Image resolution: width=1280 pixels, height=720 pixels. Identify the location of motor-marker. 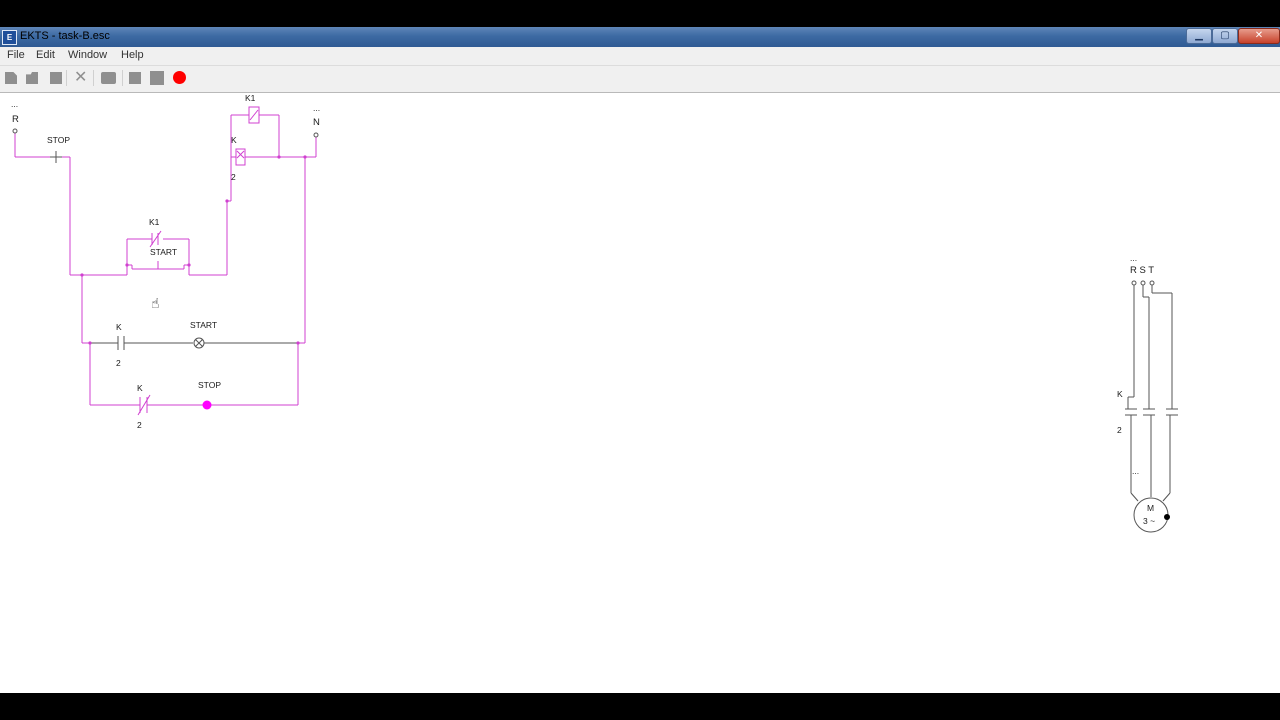
(1167, 517).